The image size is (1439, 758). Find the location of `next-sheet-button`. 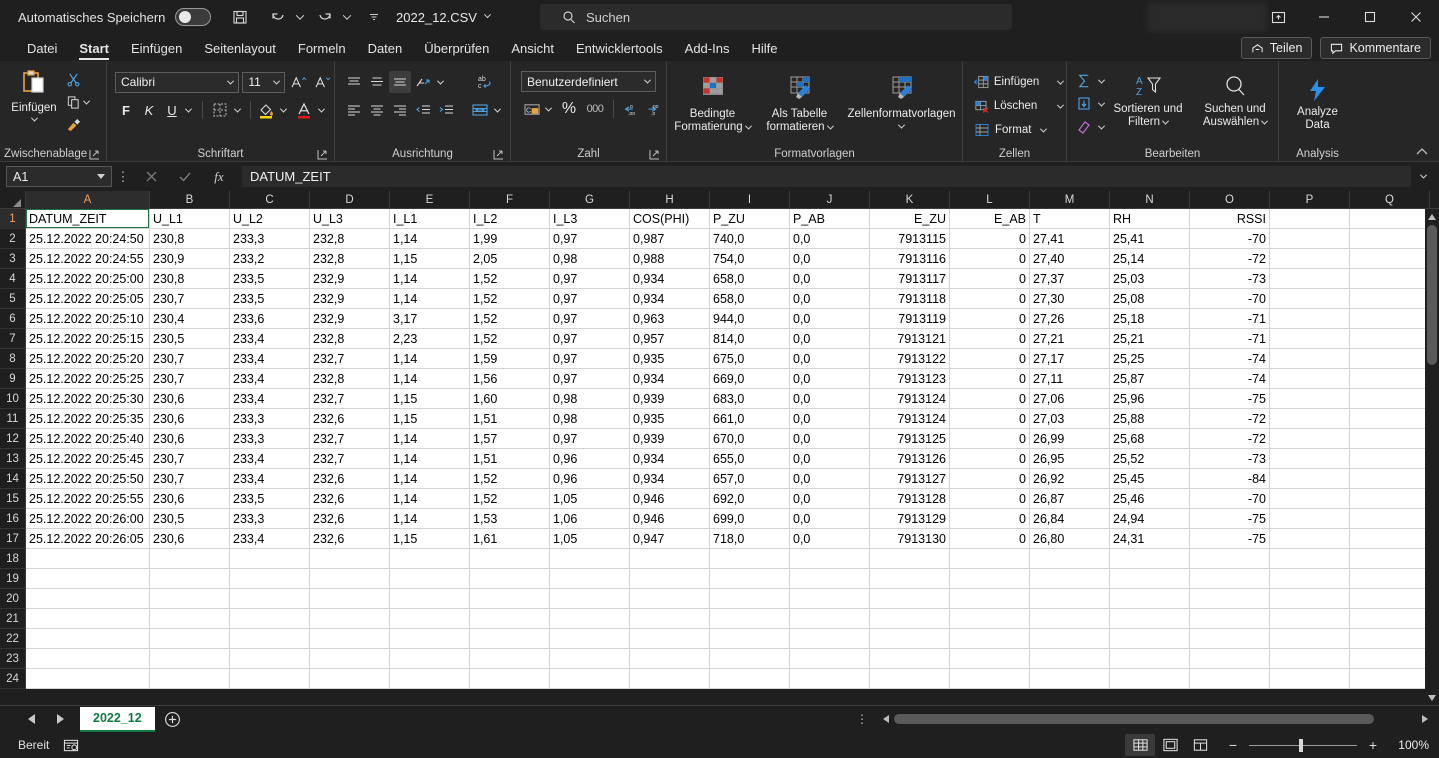

next-sheet-button is located at coordinates (60, 719).